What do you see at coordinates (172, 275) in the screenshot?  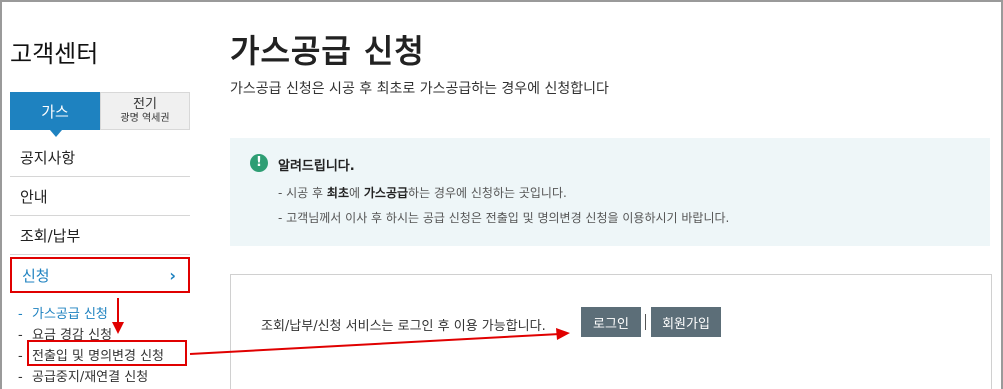 I see `chevron-right-icon: ›` at bounding box center [172, 275].